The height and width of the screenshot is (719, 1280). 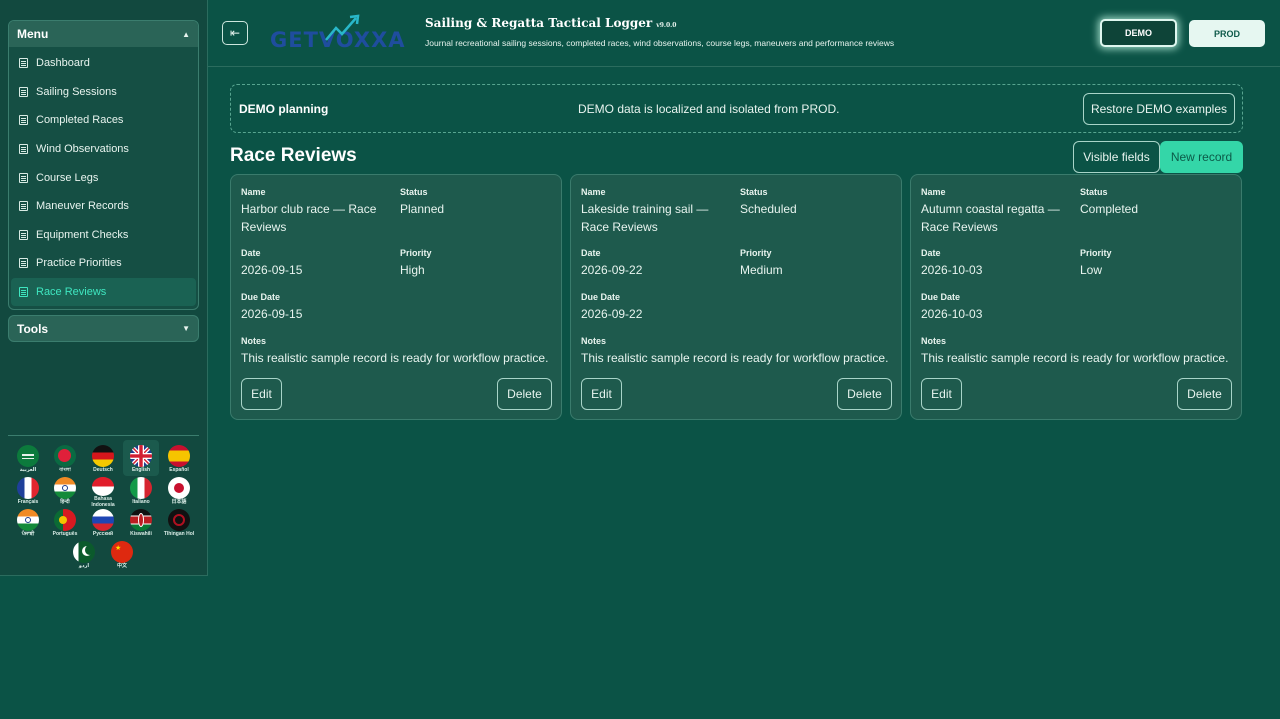 I want to click on language-option: 日本語, so click(x=179, y=491).